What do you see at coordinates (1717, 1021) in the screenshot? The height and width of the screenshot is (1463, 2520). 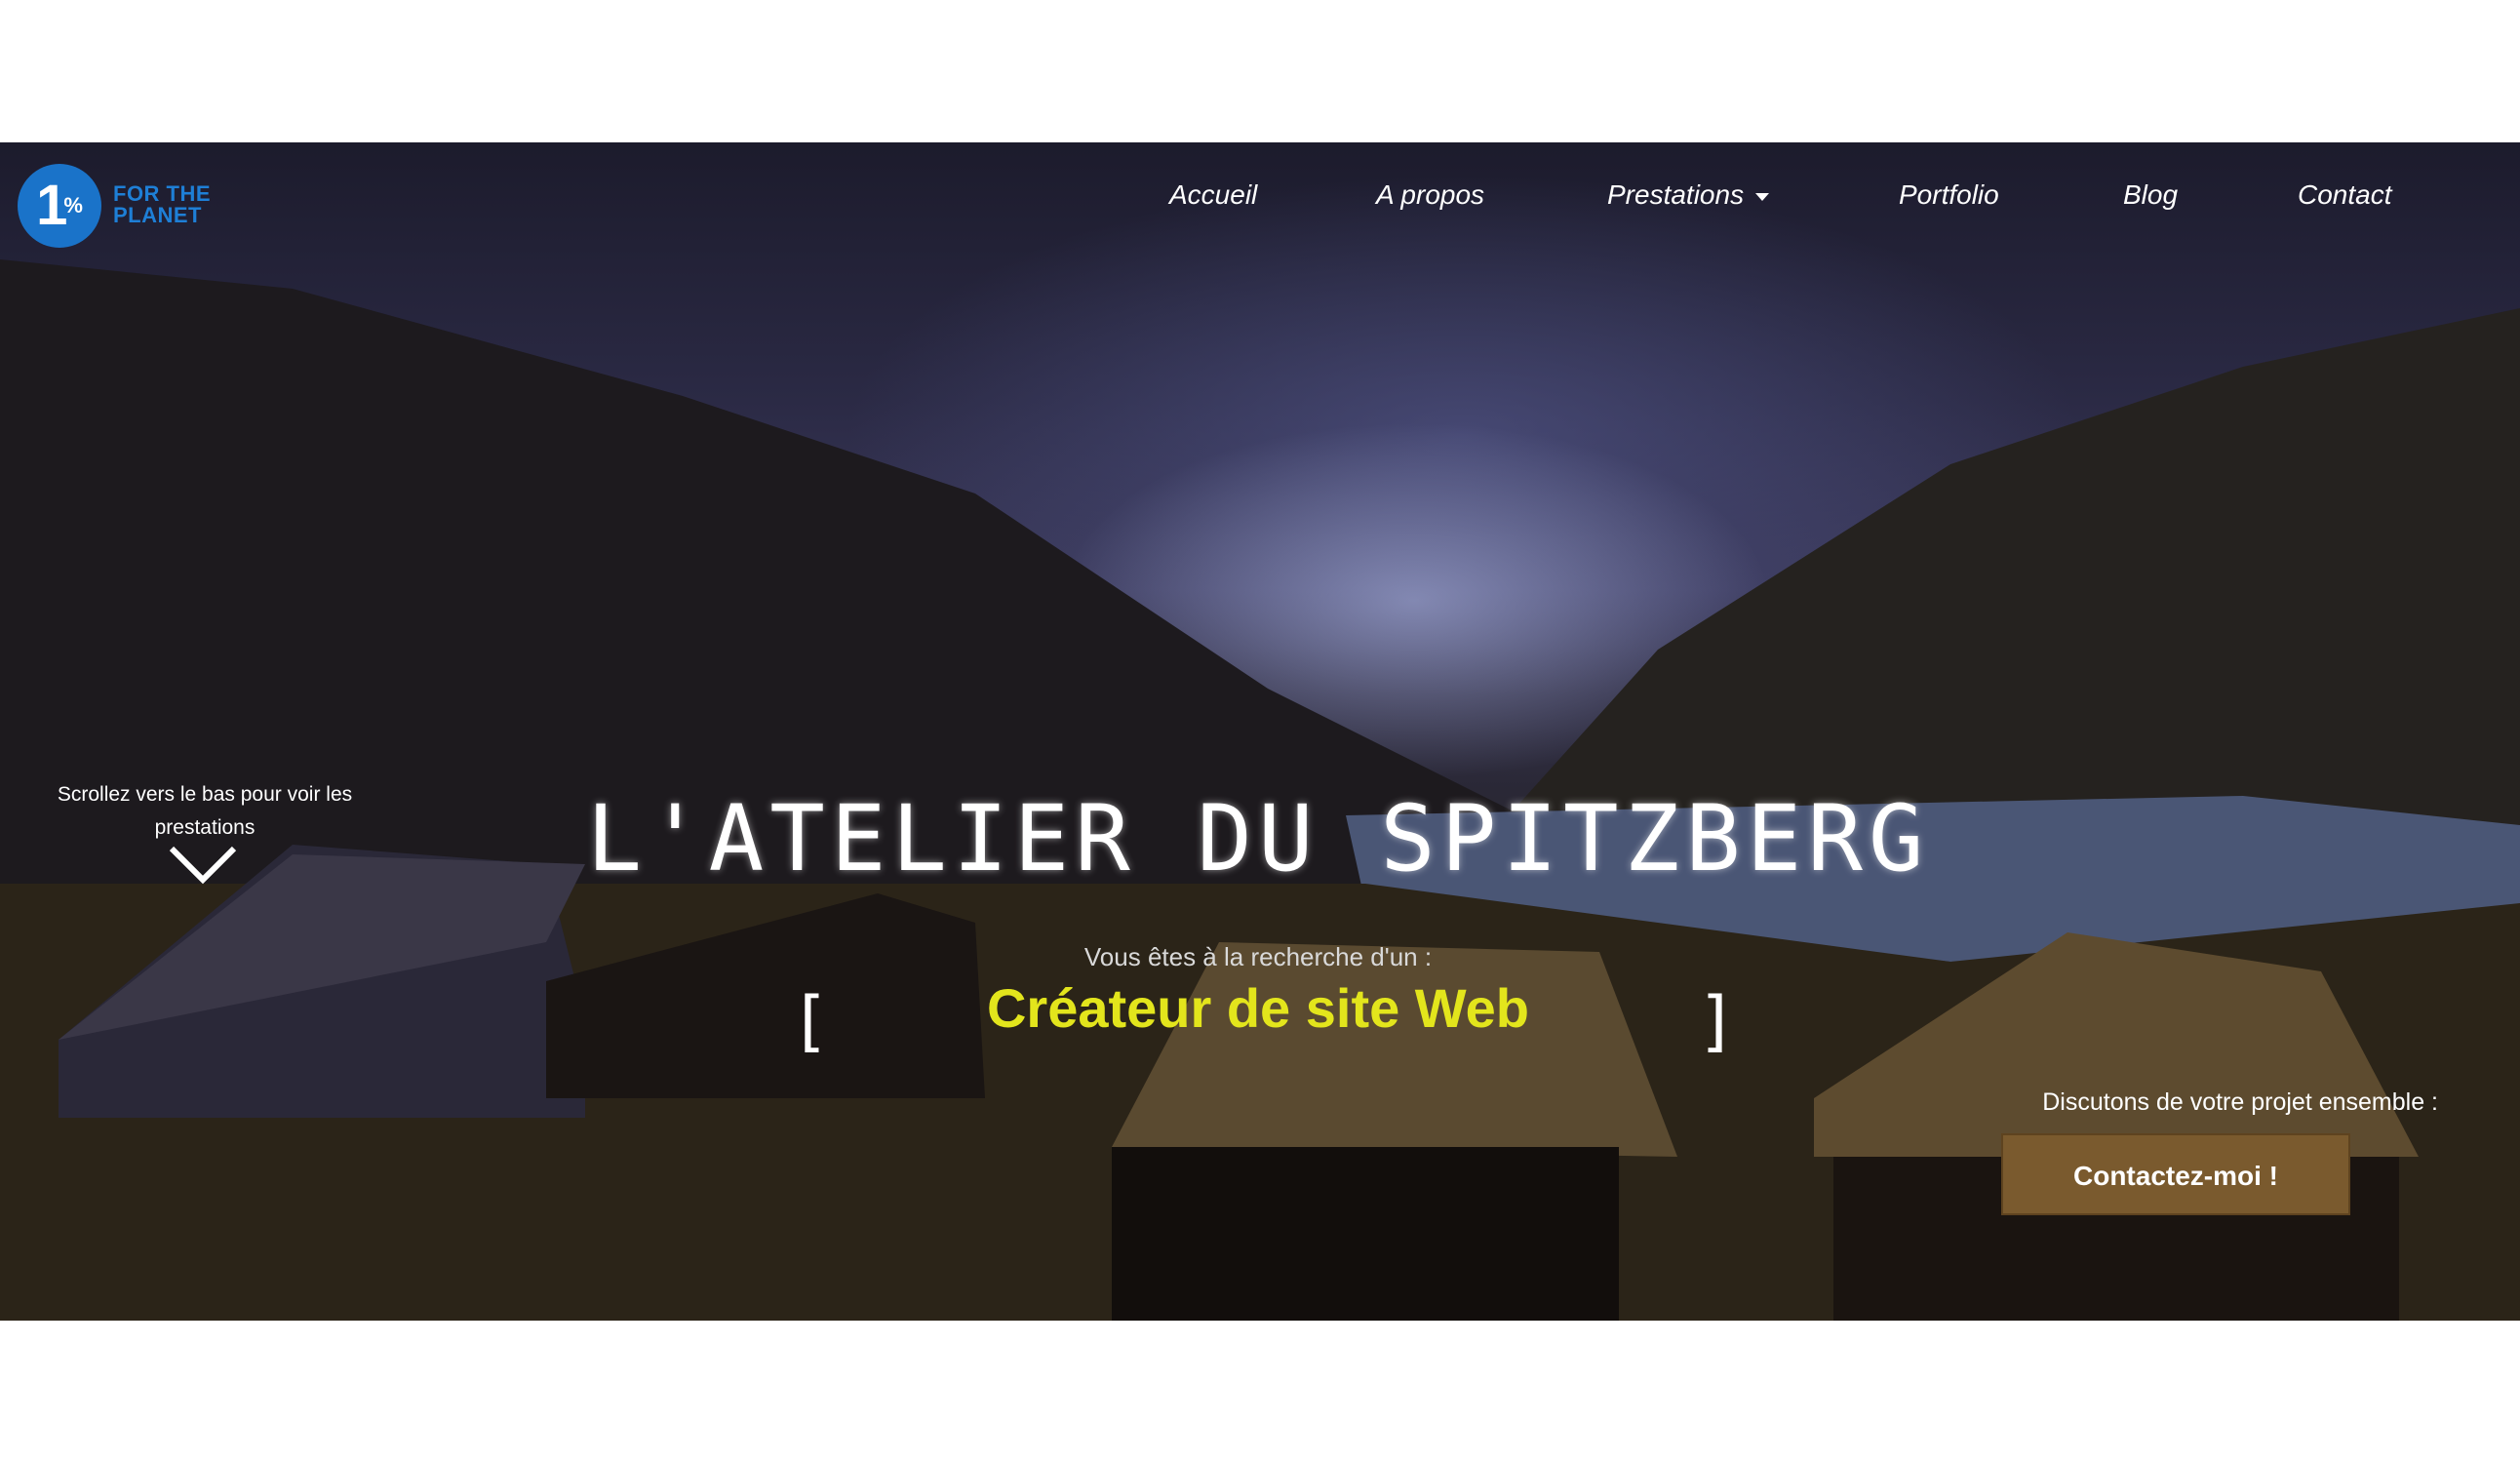 I see `bracket-close: ]` at bounding box center [1717, 1021].